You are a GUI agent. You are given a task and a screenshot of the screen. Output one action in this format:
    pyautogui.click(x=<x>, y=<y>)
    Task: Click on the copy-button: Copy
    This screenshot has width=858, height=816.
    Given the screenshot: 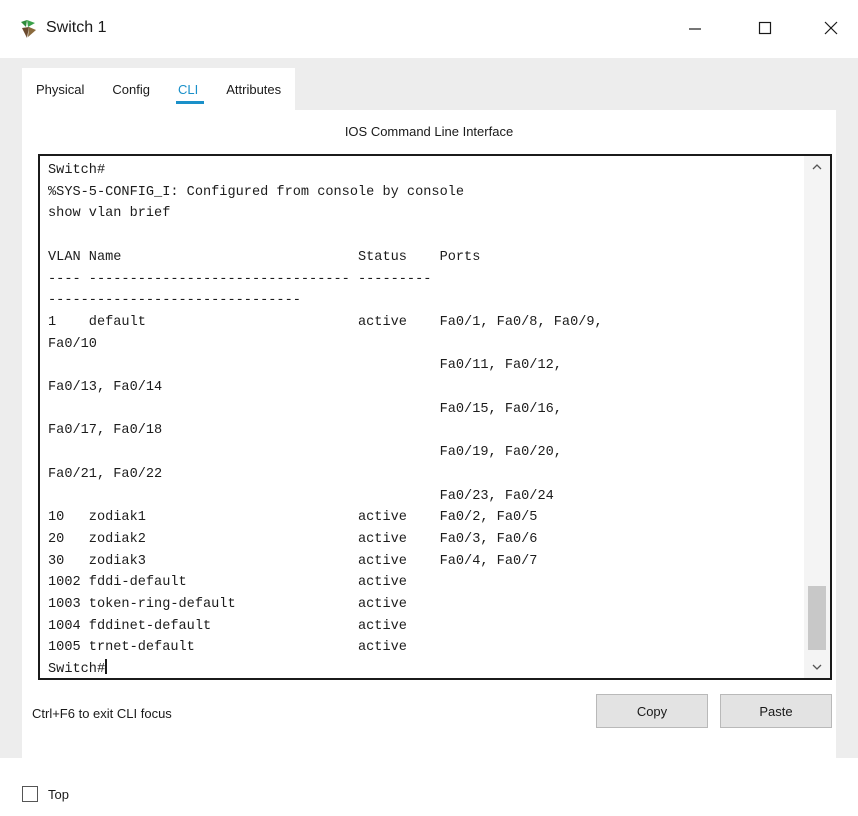 What is the action you would take?
    pyautogui.click(x=652, y=711)
    